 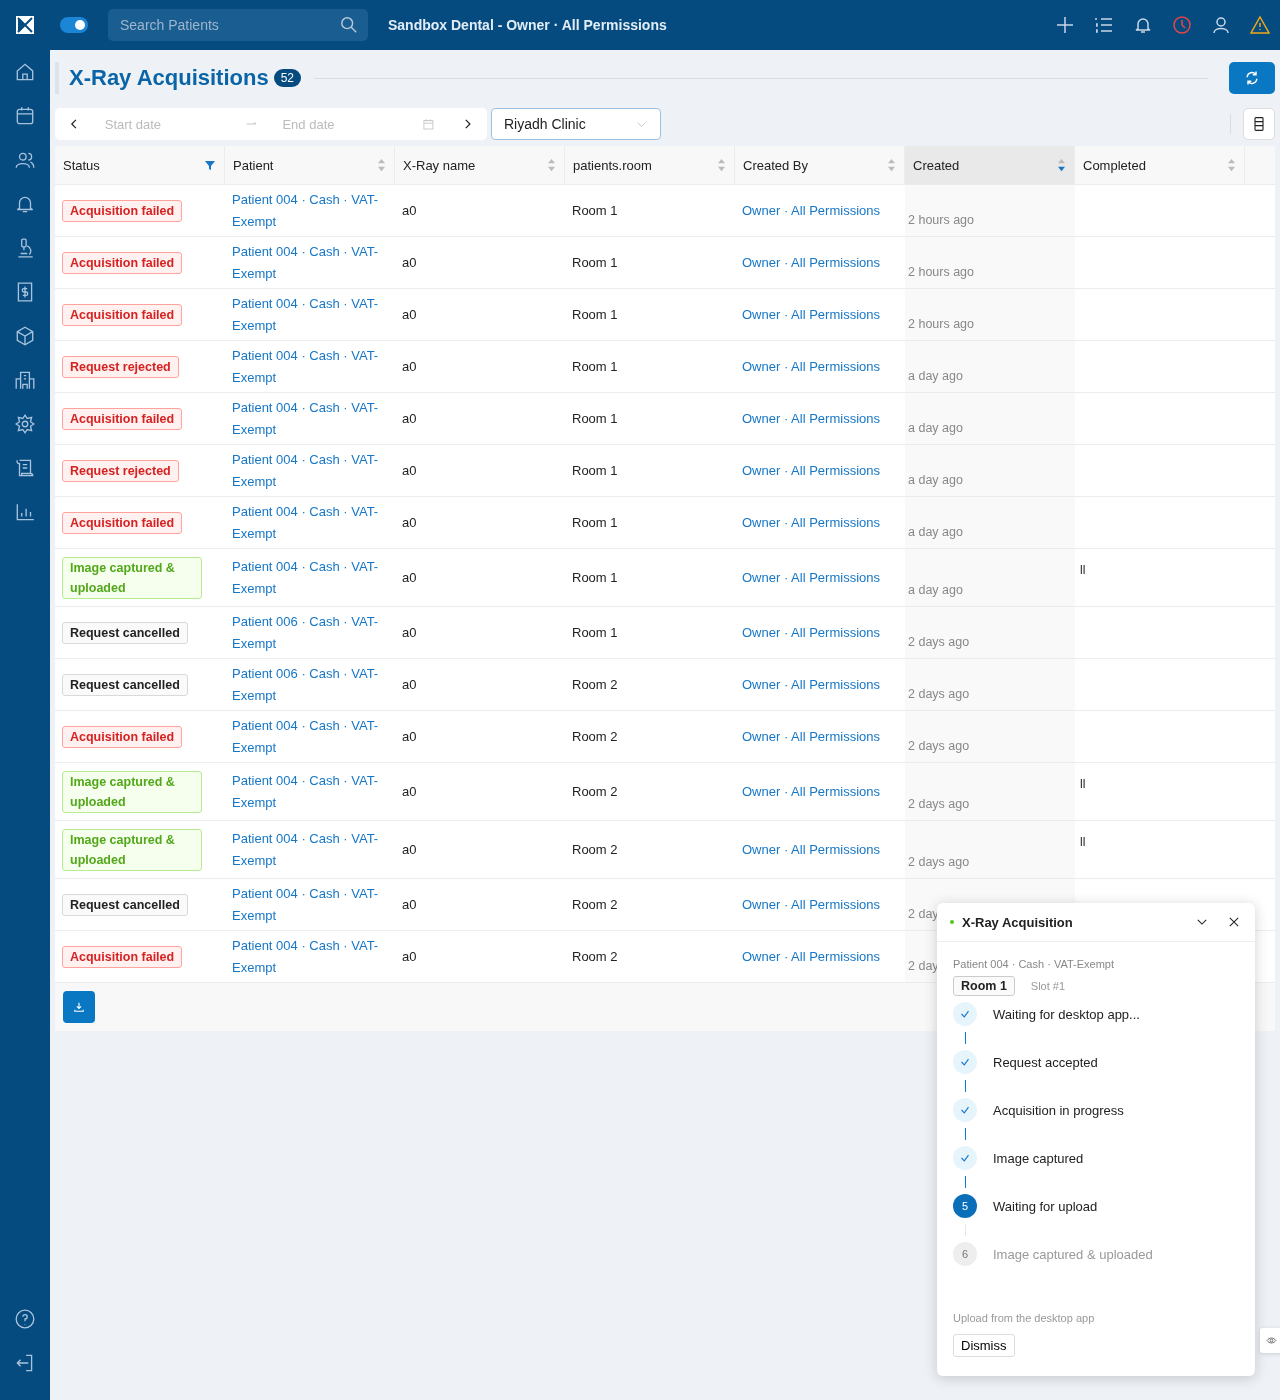 I want to click on search-input: Search Patients, so click(x=229, y=25).